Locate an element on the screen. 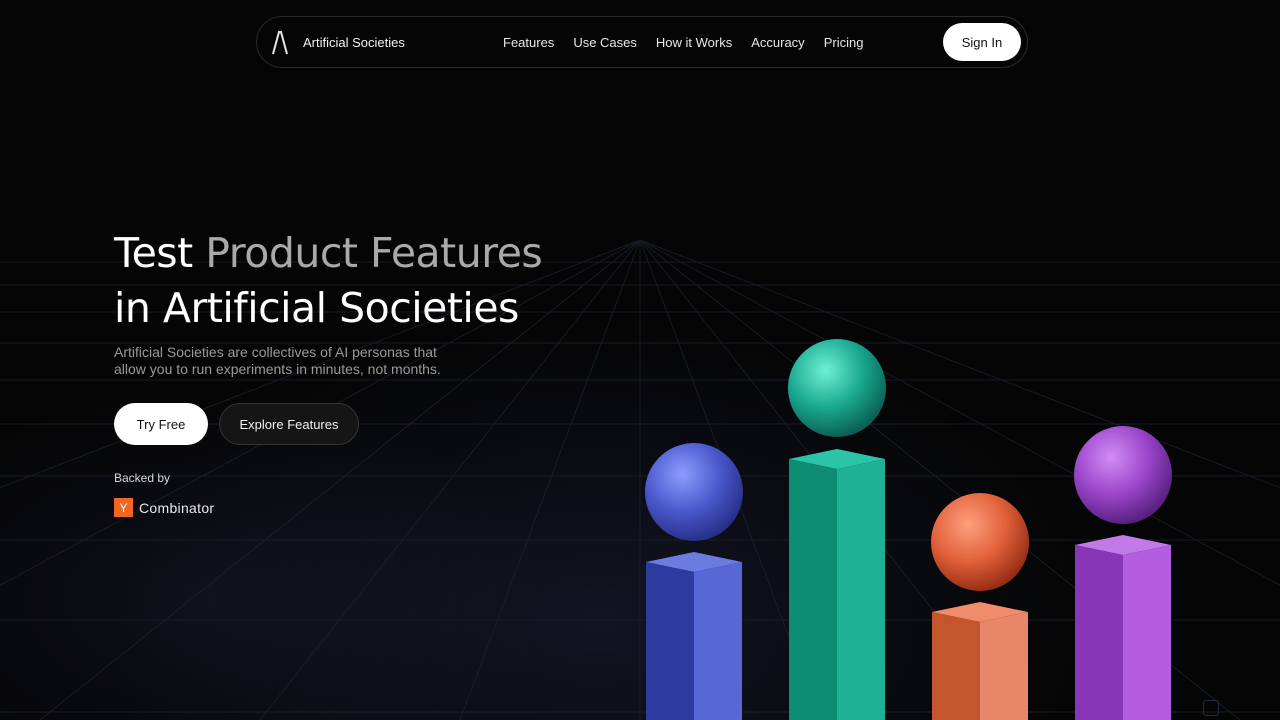  purple-sphere is located at coordinates (1123, 475).